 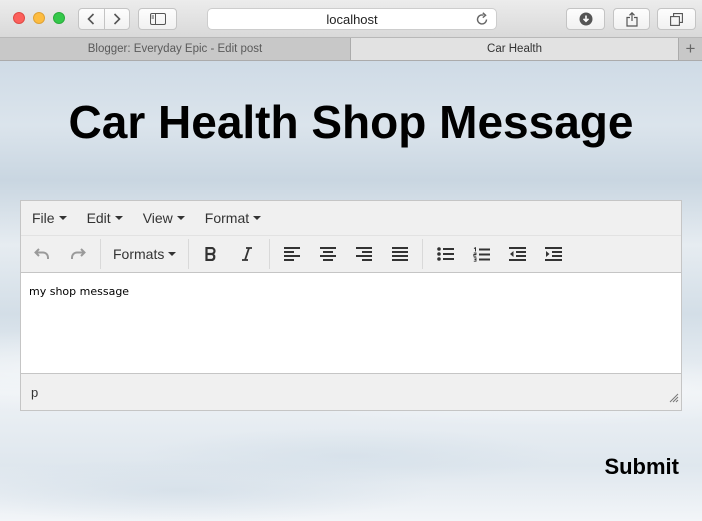 I want to click on indent-icon, so click(x=553, y=254).